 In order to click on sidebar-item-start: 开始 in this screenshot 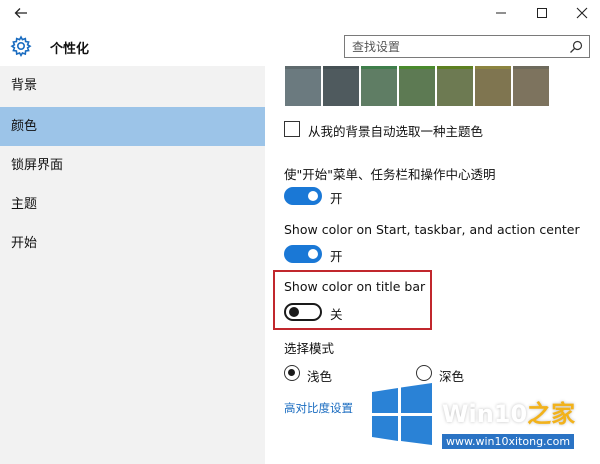, I will do `click(132, 243)`.